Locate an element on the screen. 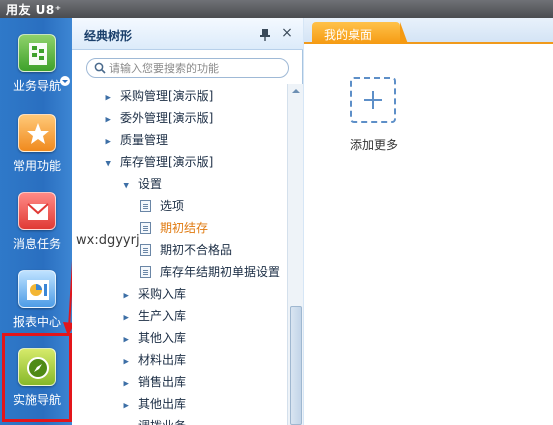 Image resolution: width=553 pixels, height=425 pixels. tree-item: 选项 is located at coordinates (162, 206).